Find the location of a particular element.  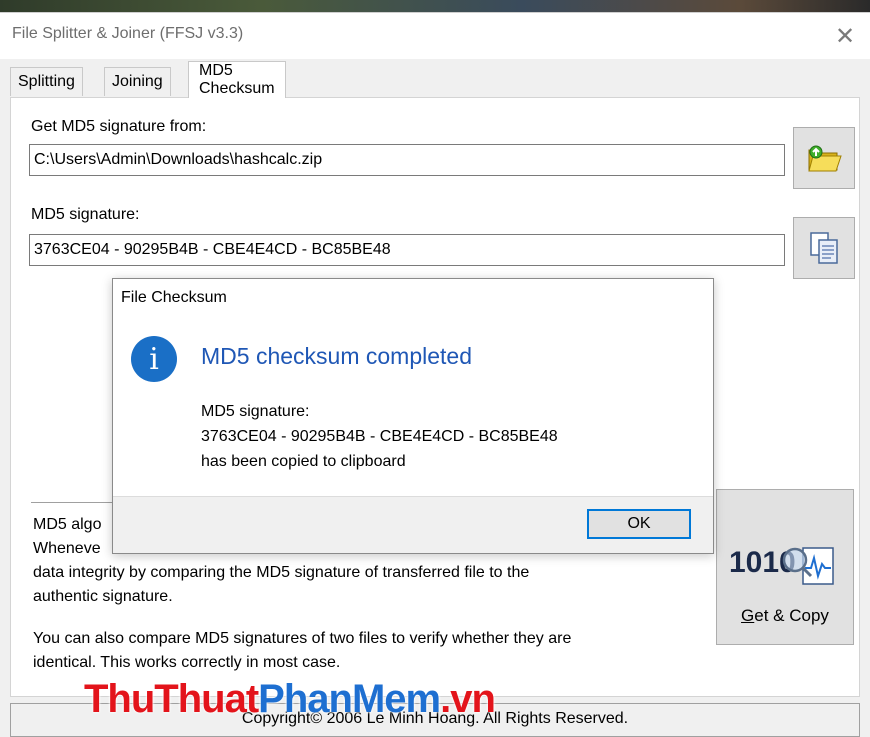

watermark-part-1: ThuThuat is located at coordinates (171, 699).